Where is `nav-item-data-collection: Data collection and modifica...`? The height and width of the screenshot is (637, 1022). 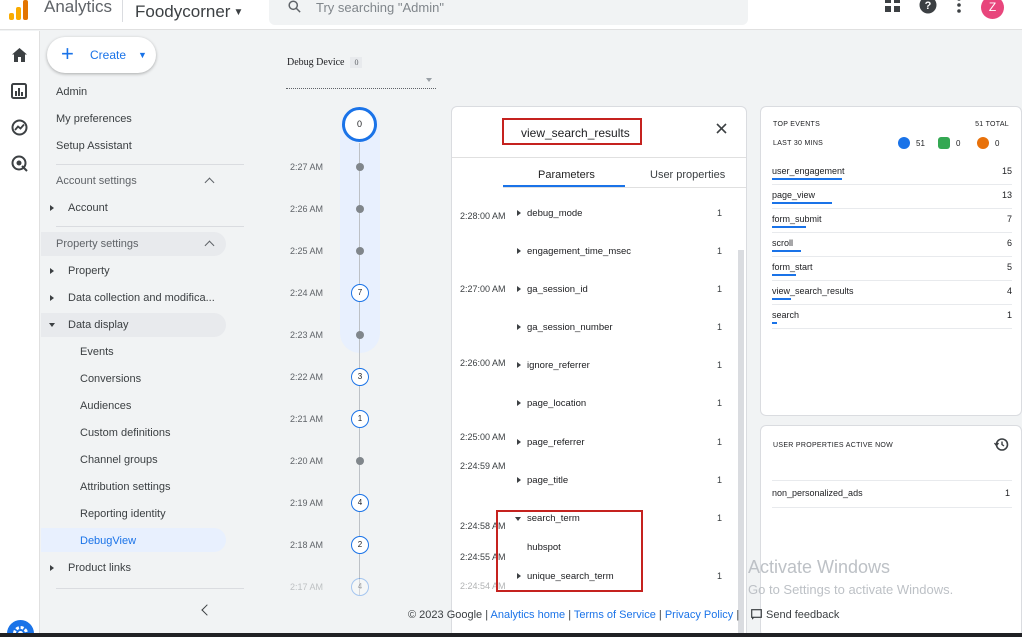
nav-item-data-collection: Data collection and modifica... is located at coordinates (141, 298).